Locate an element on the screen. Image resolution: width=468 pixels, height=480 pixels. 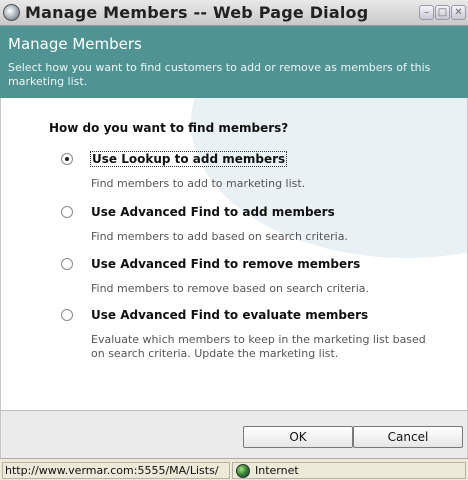
close-button: ✕ is located at coordinates (458, 12).